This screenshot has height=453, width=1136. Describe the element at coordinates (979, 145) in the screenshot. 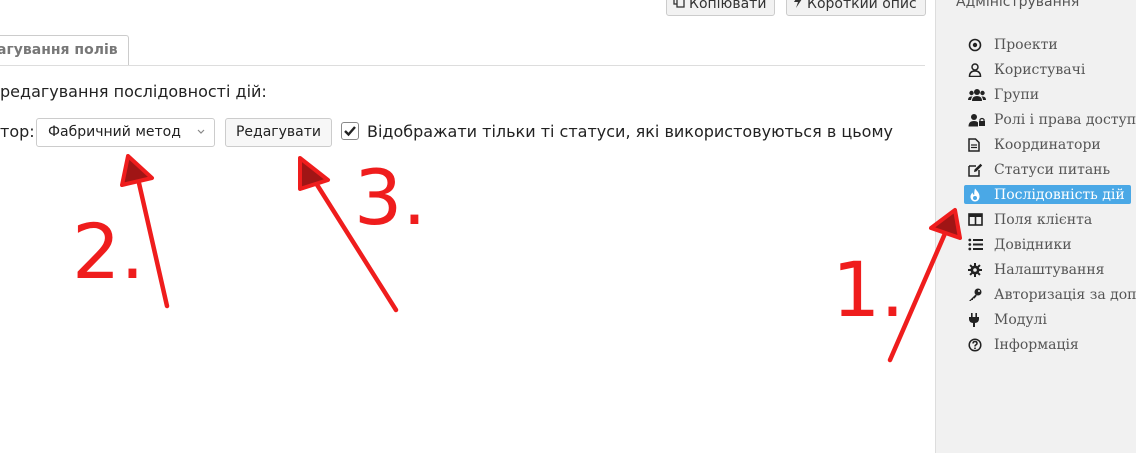

I see `document-icon` at that location.